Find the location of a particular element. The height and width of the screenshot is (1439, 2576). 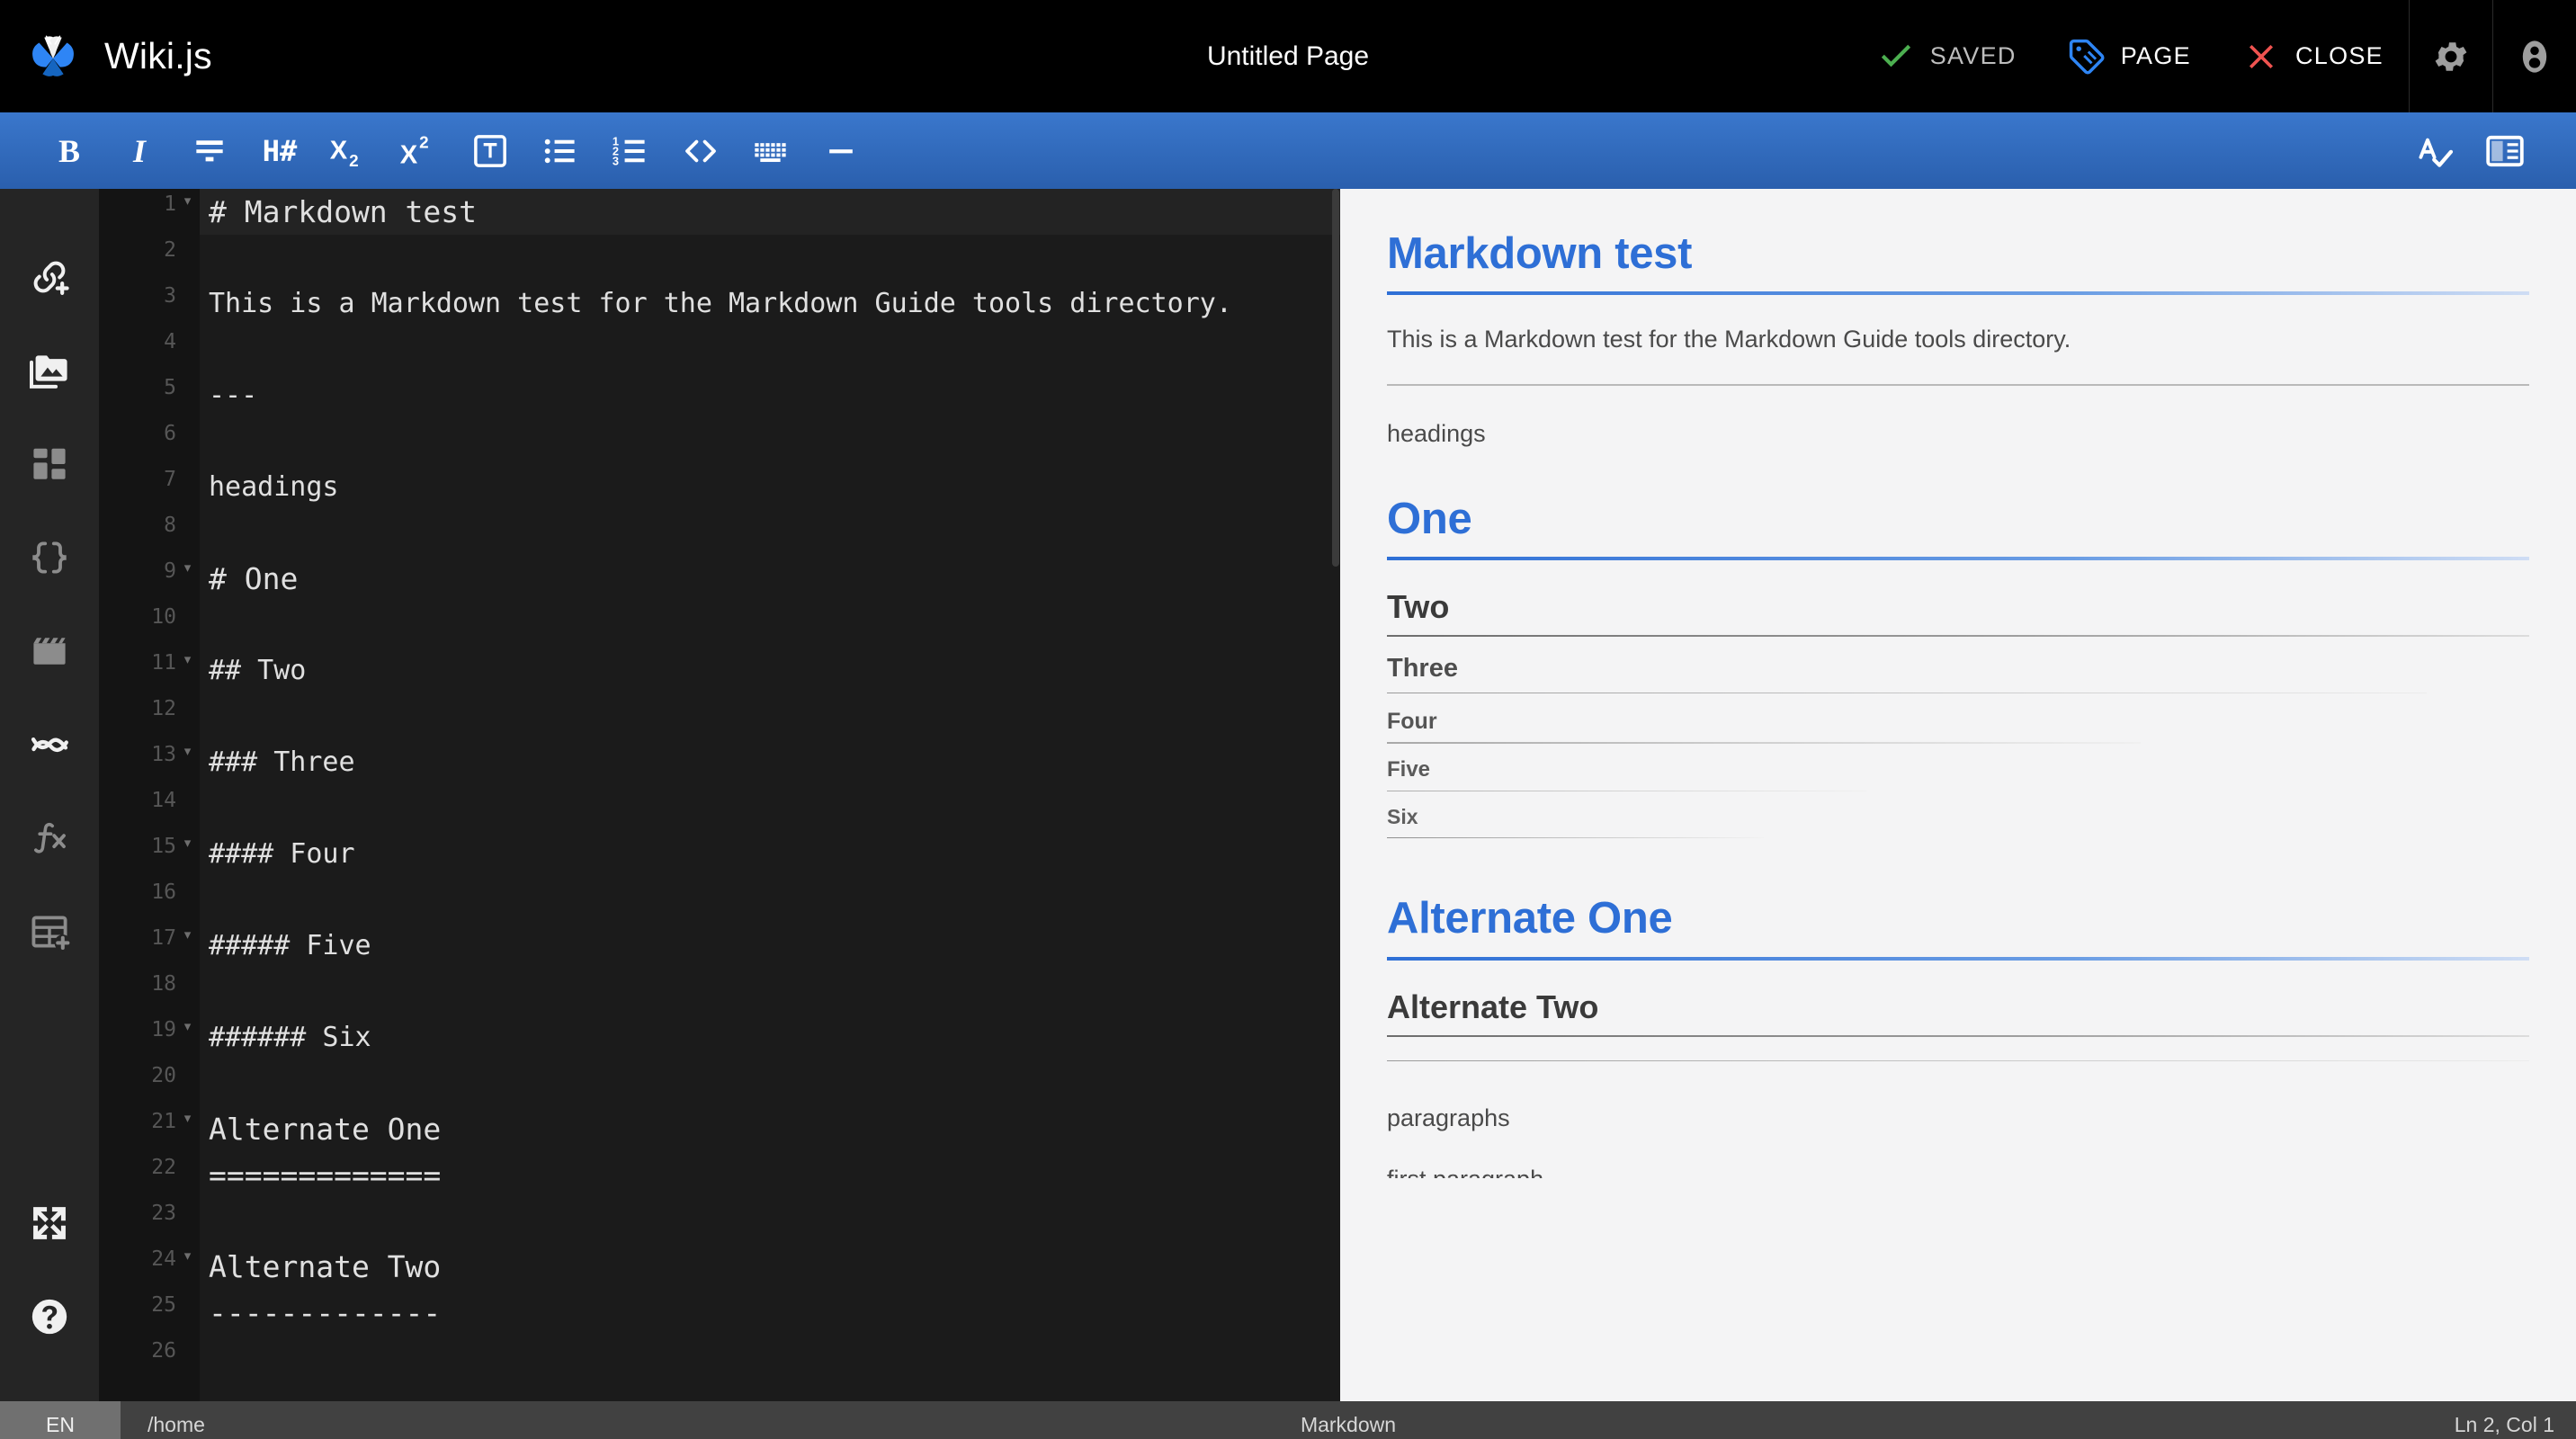

code-line: headings is located at coordinates (770, 487).